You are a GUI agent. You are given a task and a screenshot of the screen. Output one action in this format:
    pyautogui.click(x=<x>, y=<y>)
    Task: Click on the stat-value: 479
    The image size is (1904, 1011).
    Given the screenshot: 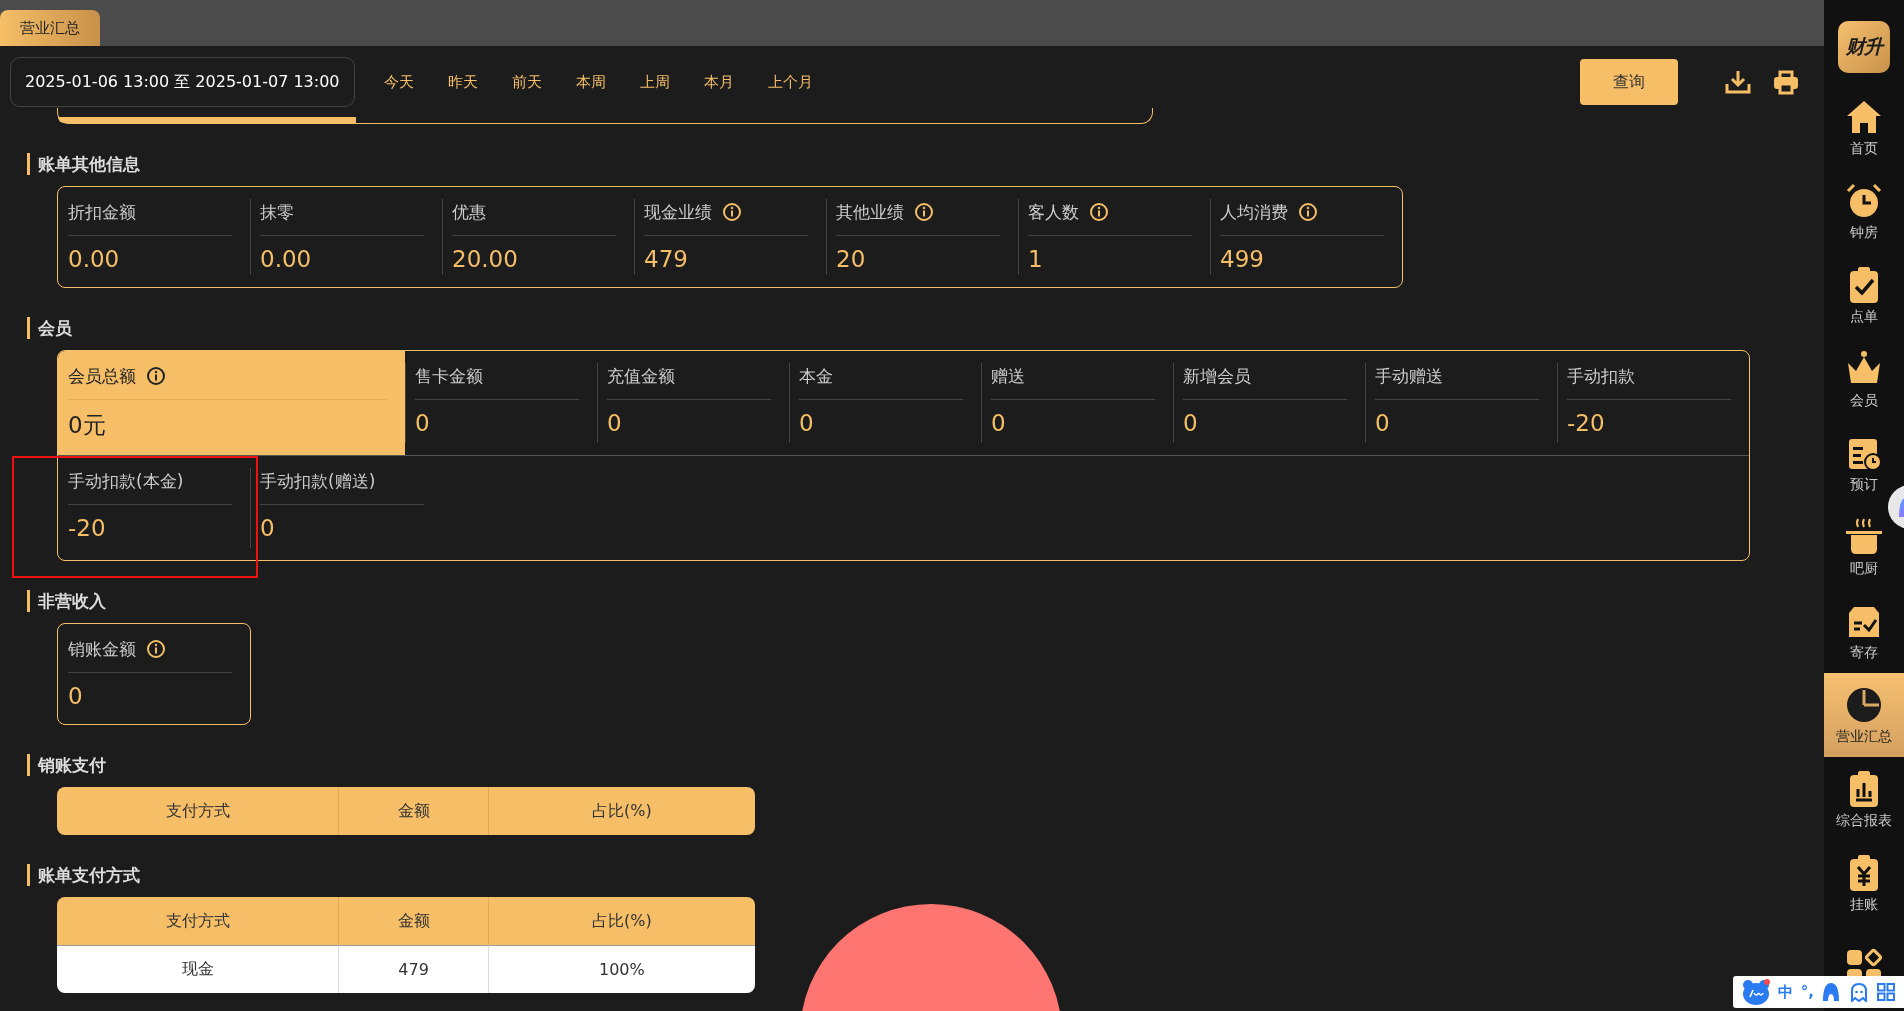 What is the action you would take?
    pyautogui.click(x=666, y=259)
    